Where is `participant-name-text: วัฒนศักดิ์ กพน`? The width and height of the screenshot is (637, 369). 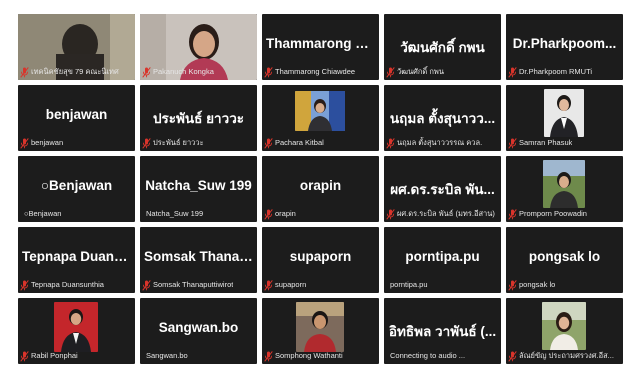 participant-name-text: วัฒนศักดิ์ กพน is located at coordinates (420, 71).